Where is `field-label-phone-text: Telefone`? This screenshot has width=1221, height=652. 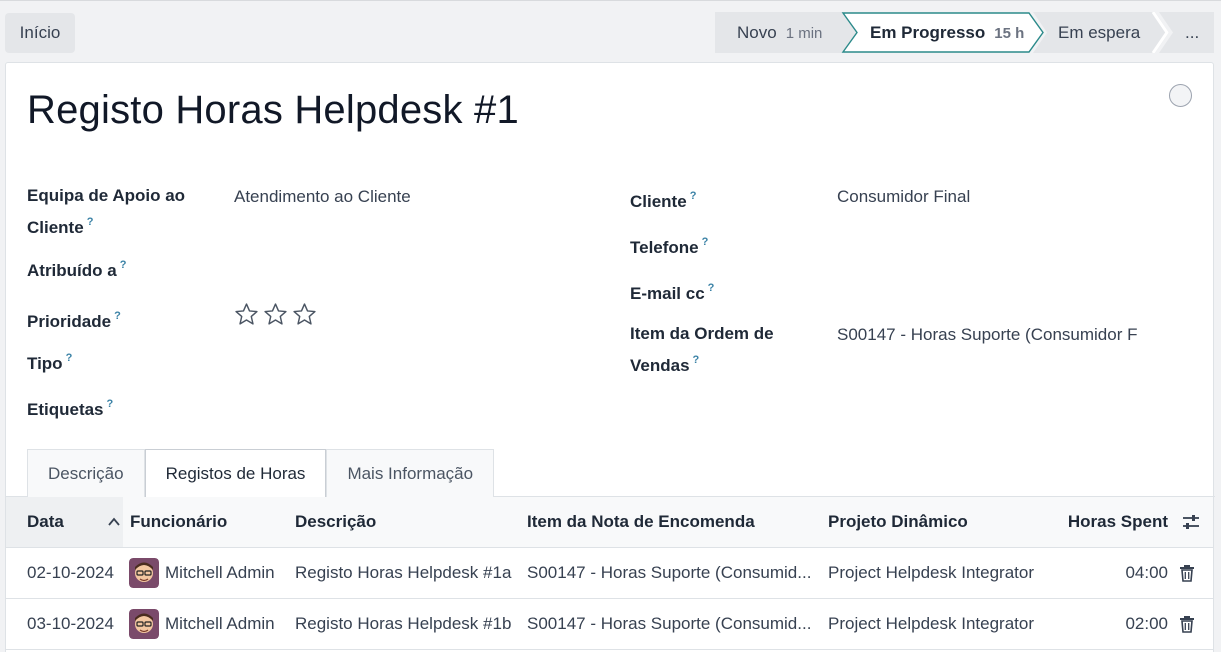
field-label-phone-text: Telefone is located at coordinates (664, 247).